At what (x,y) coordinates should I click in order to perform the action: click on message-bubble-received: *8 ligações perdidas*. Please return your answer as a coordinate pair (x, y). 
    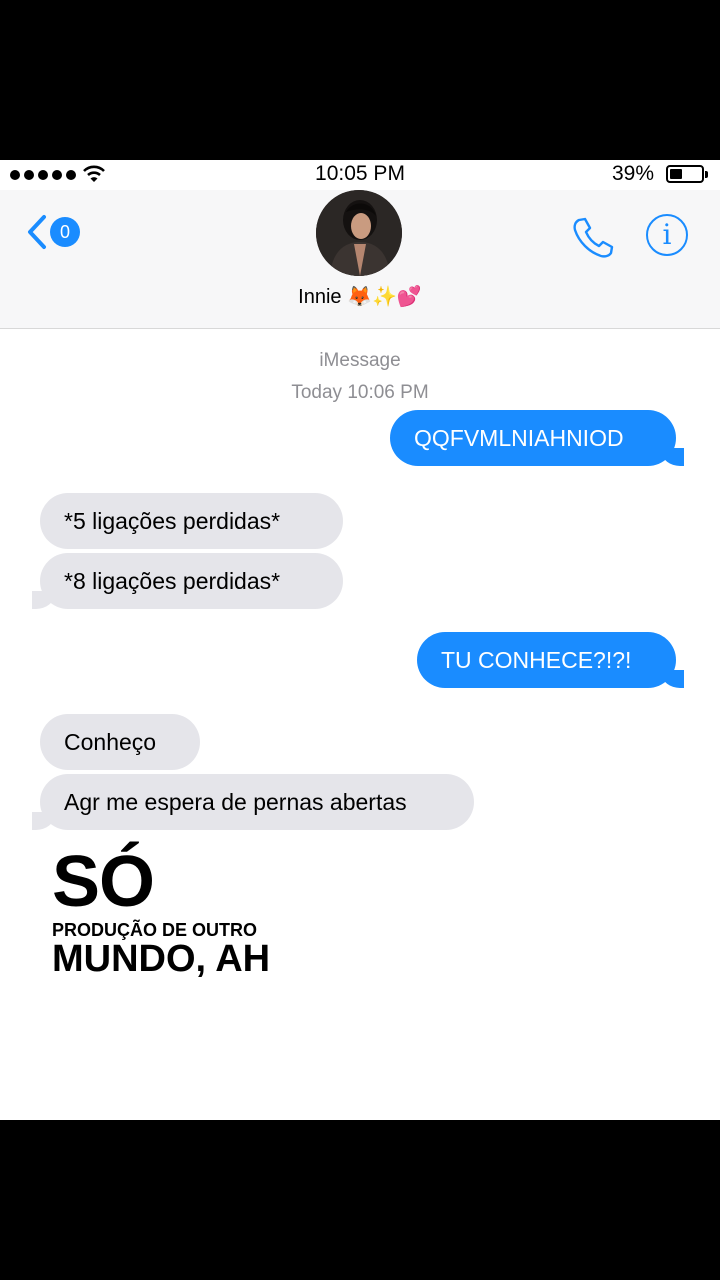
    Looking at the image, I should click on (187, 581).